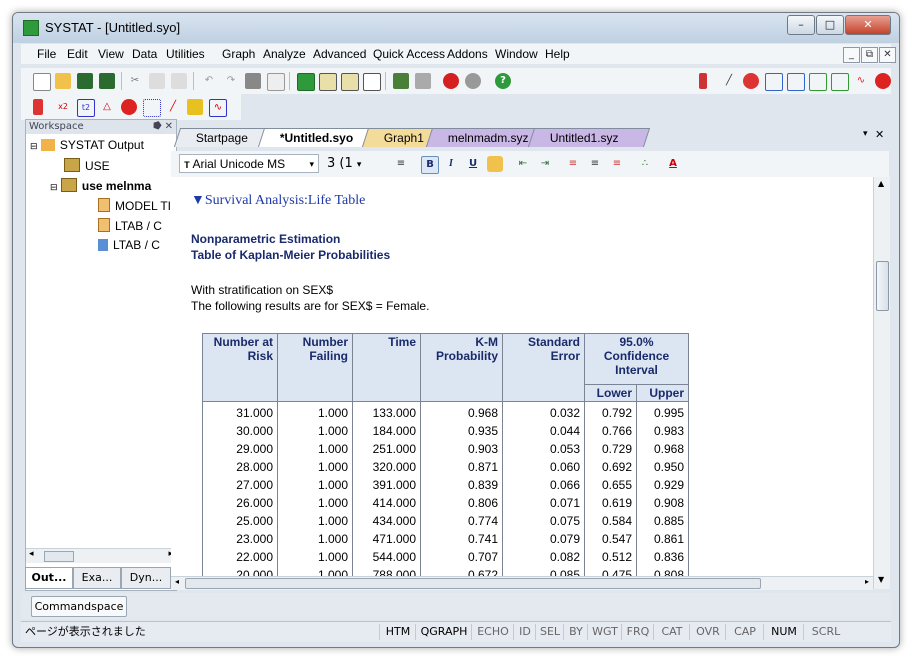 The width and height of the screenshot is (915, 664). What do you see at coordinates (401, 81) in the screenshot?
I see `chat-icon` at bounding box center [401, 81].